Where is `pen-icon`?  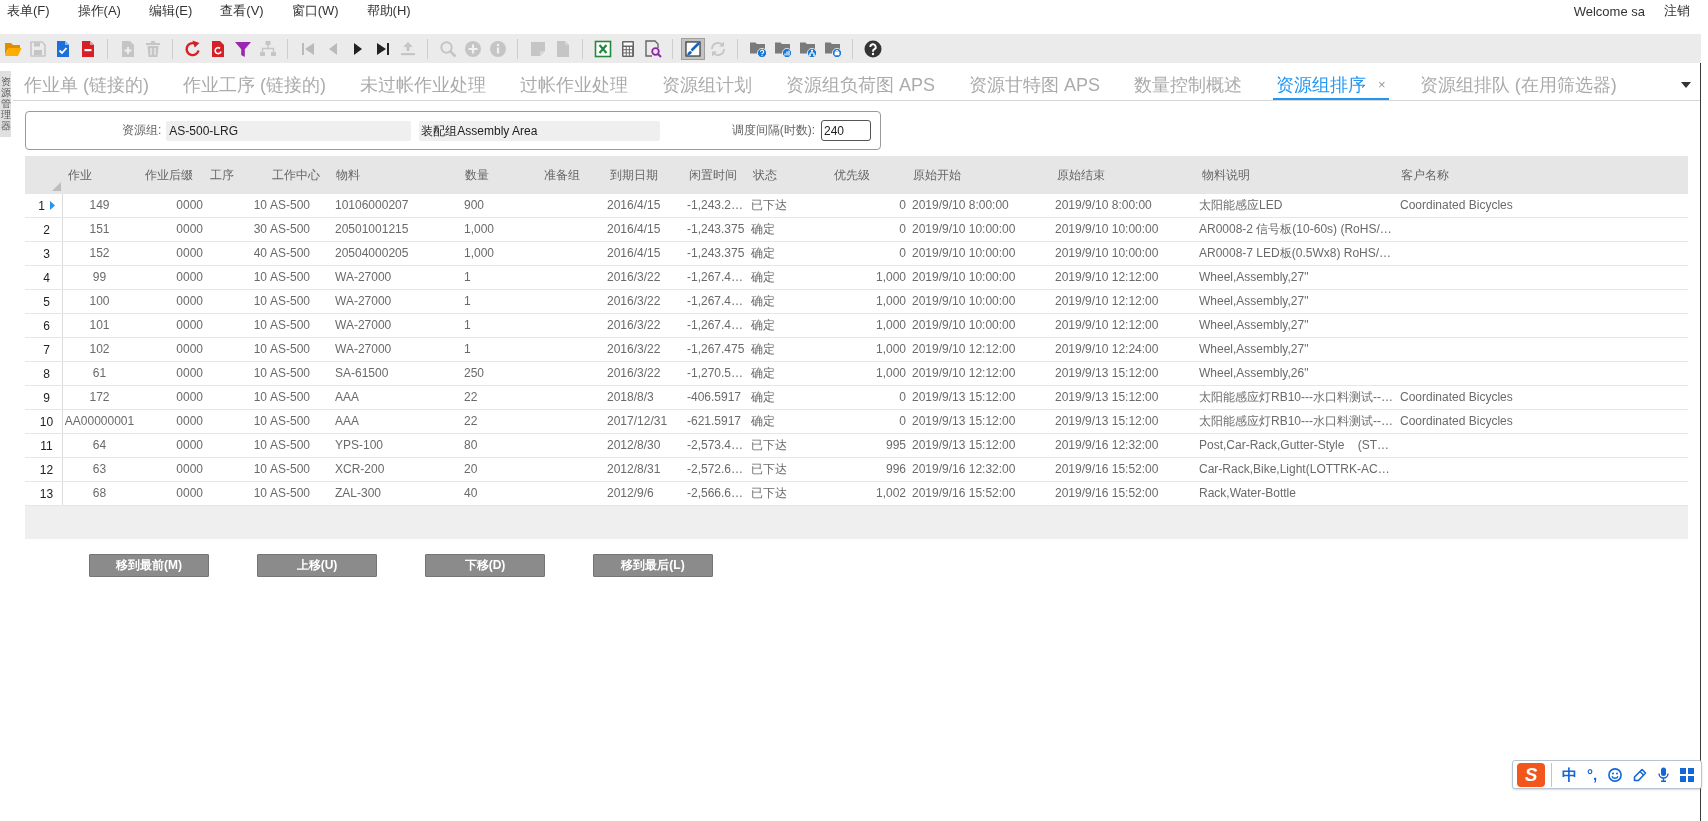
pen-icon is located at coordinates (1640, 774).